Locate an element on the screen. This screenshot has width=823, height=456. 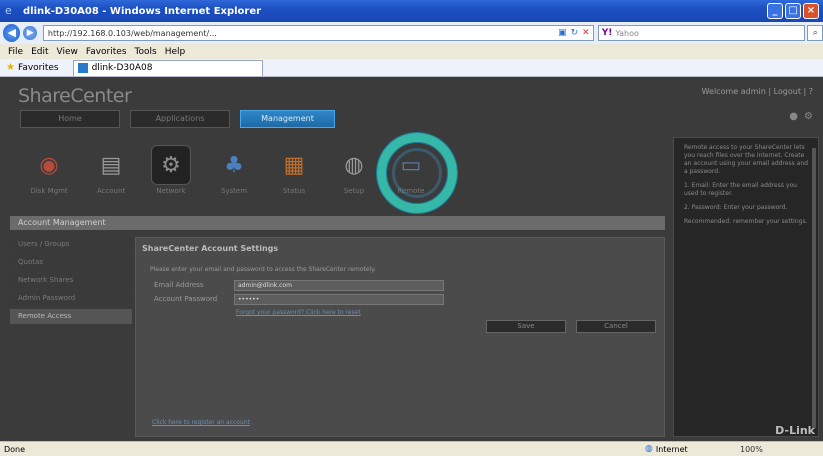
menu-favorites: Favorites is located at coordinates (106, 52).